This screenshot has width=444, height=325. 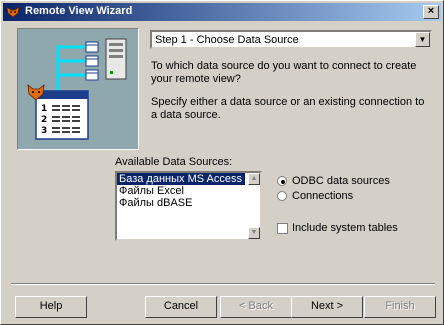 I want to click on connections-radio-label: Connections, so click(x=323, y=196).